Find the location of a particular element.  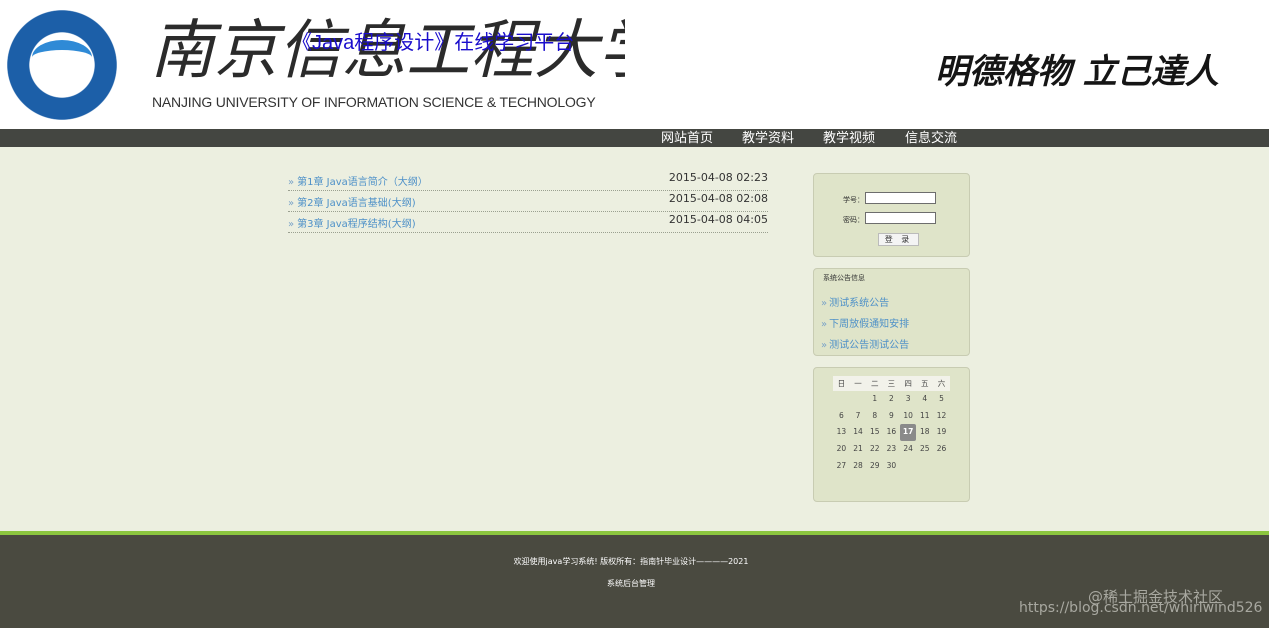

calendar-week: 6 7 8 9 10 11 12 is located at coordinates (891, 416).